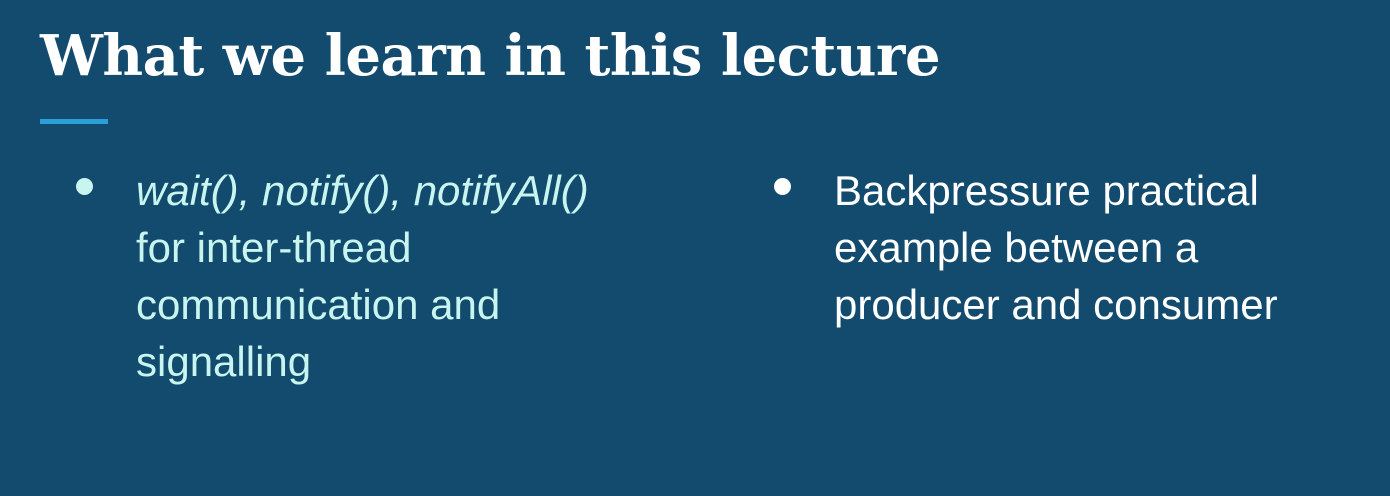 Image resolution: width=1390 pixels, height=496 pixels. I want to click on bullet-line: for inter-thread, so click(274, 247).